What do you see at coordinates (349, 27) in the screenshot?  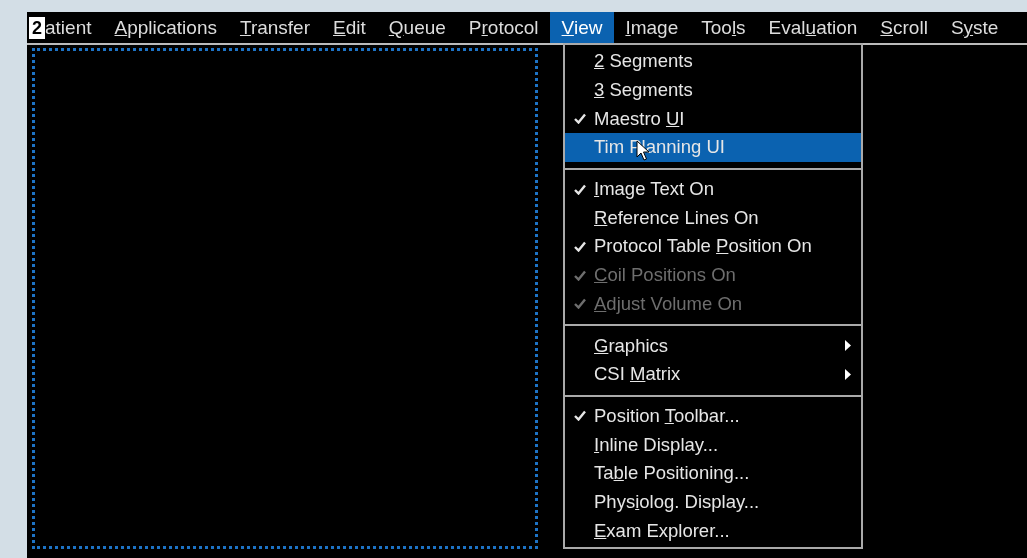 I see `menu-item: Edit` at bounding box center [349, 27].